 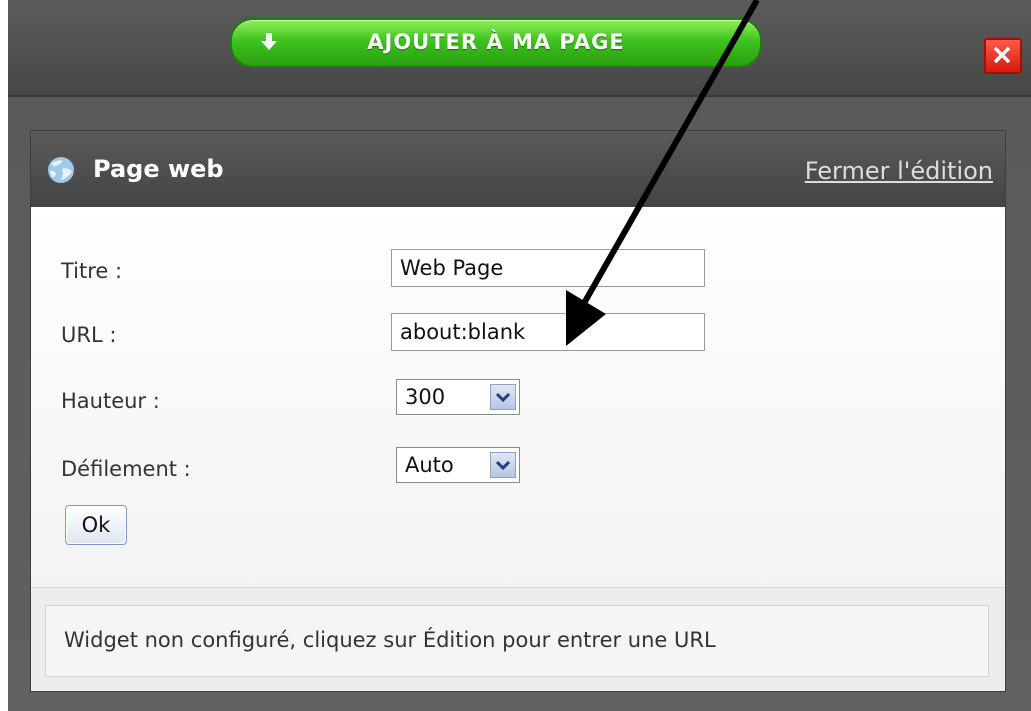 I want to click on title-input, so click(x=548, y=268).